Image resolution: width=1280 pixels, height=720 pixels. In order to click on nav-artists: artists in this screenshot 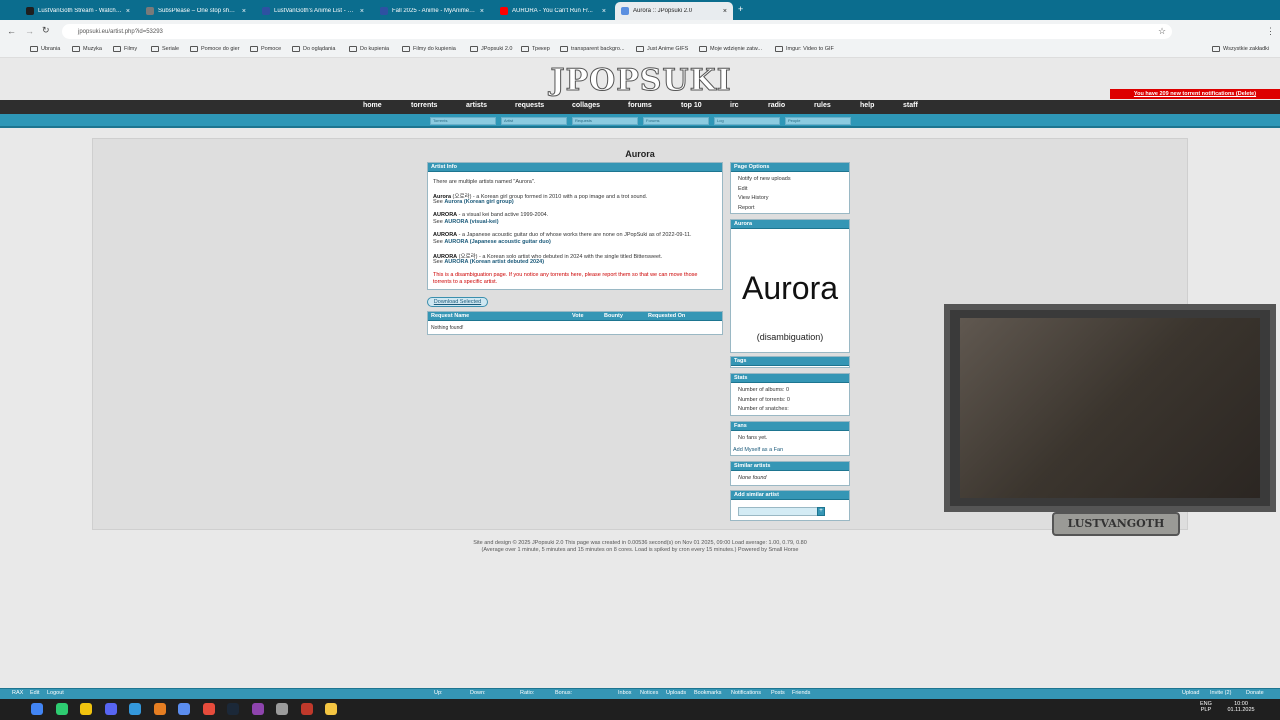, I will do `click(476, 105)`.